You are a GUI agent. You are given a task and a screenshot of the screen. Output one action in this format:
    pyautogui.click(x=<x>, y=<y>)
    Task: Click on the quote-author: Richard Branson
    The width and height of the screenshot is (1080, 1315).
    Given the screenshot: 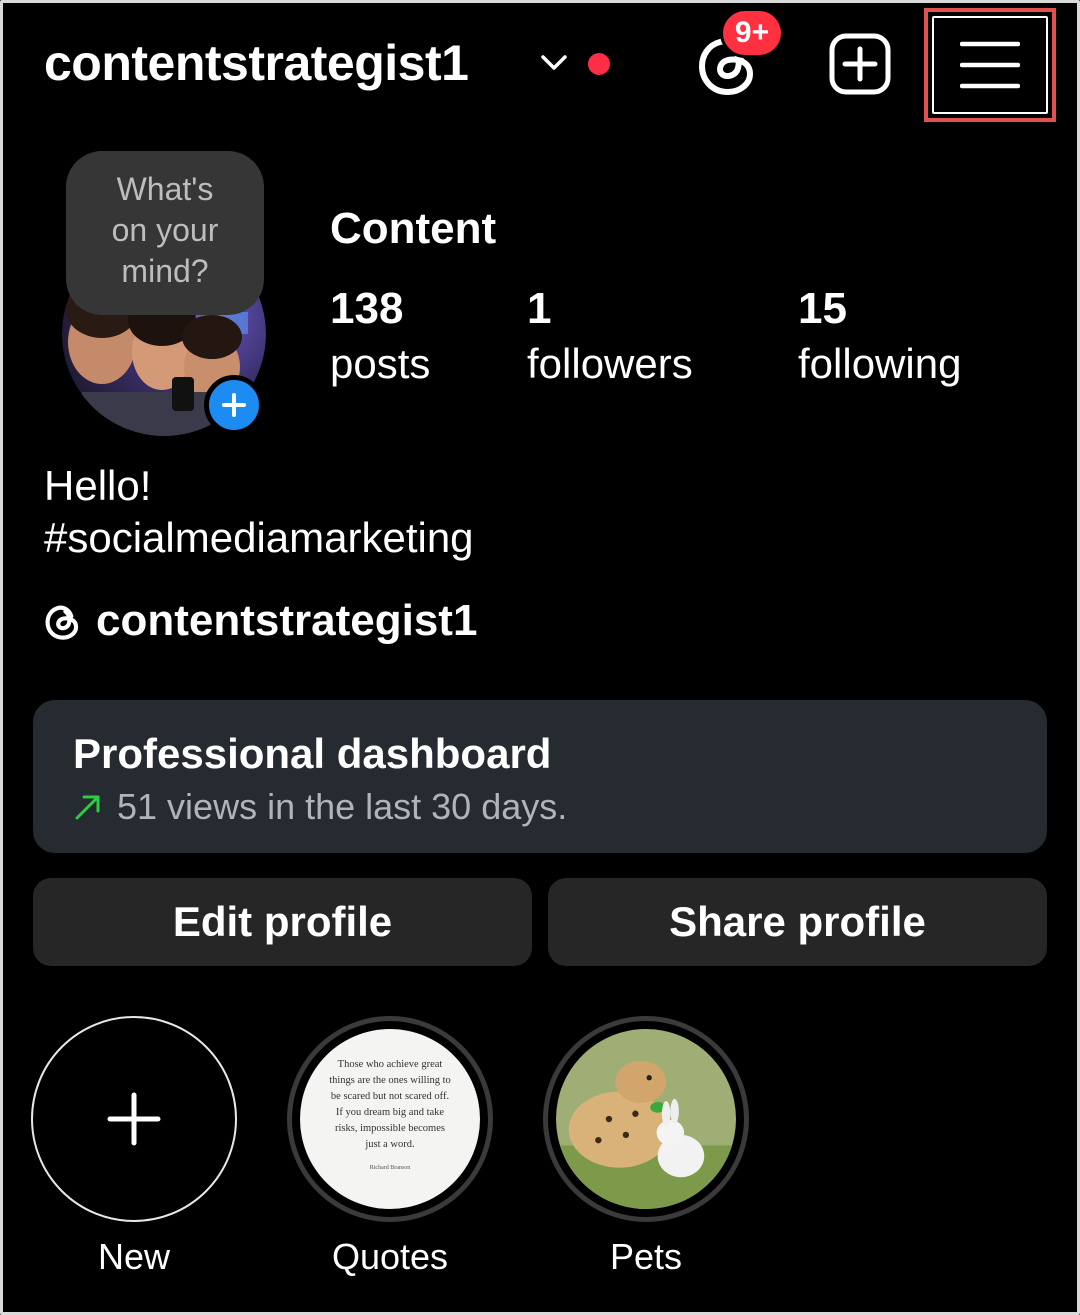 What is the action you would take?
    pyautogui.click(x=390, y=1168)
    